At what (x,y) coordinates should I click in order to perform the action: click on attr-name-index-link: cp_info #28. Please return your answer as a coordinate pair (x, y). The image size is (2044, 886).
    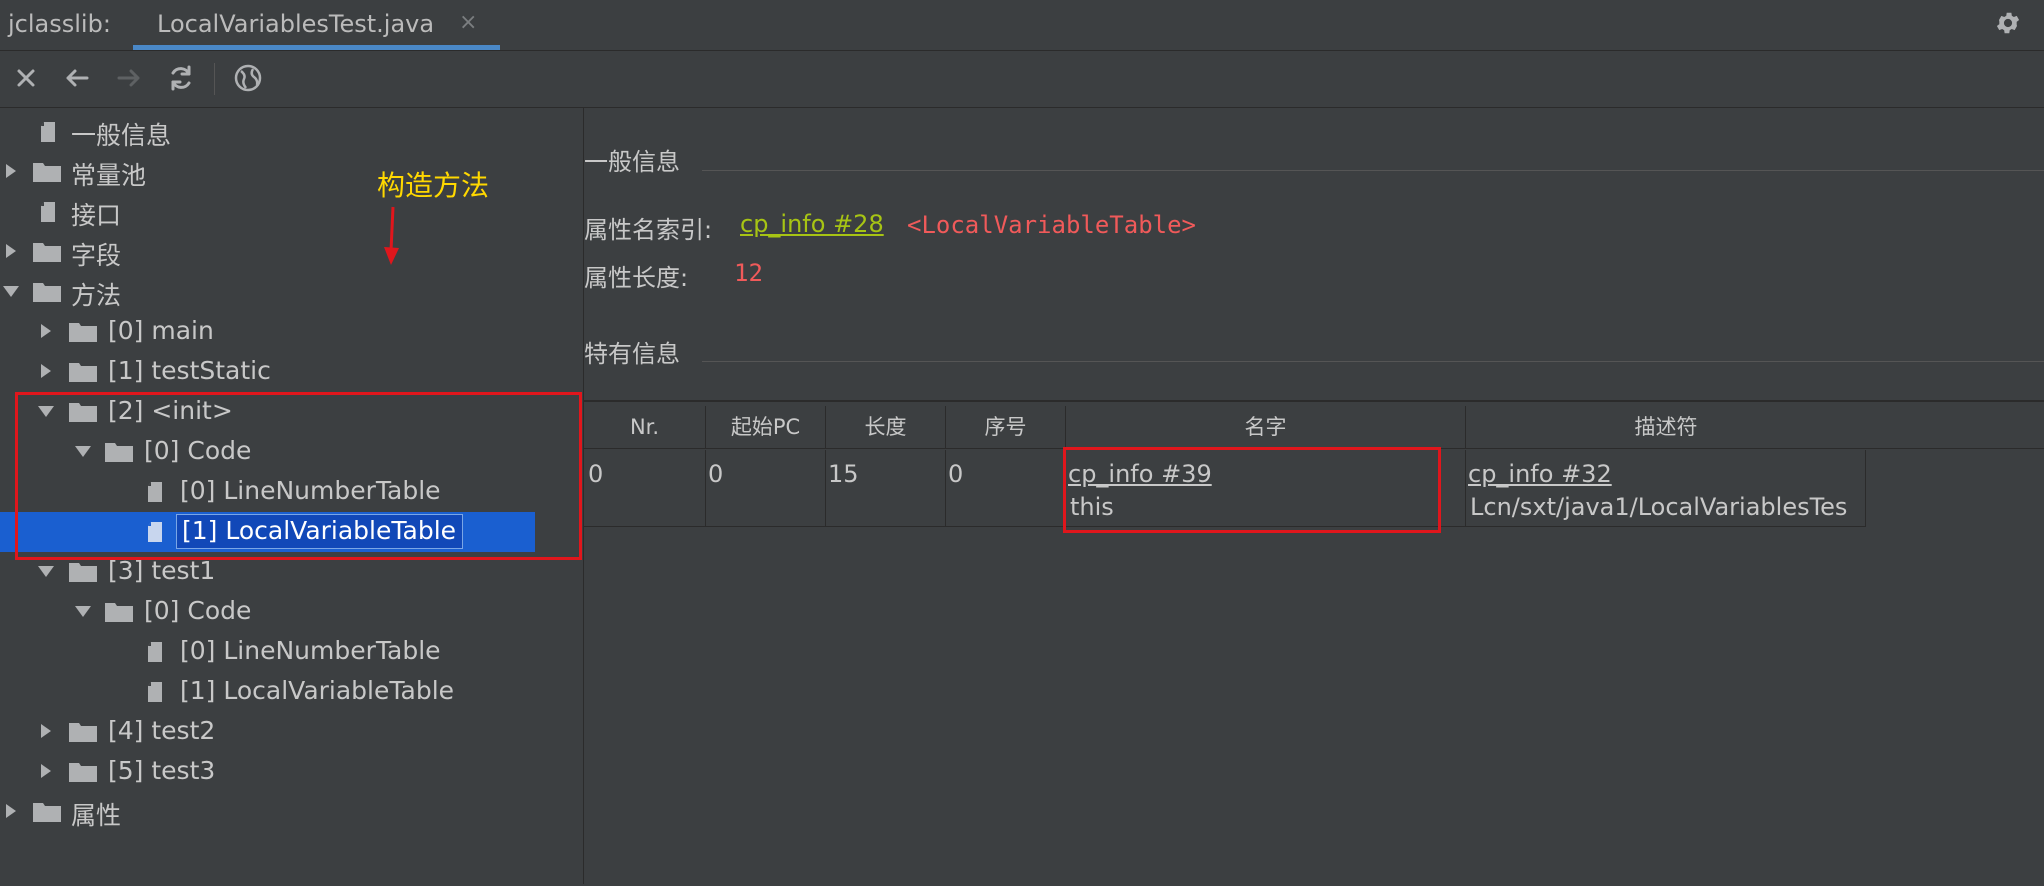
    Looking at the image, I should click on (812, 224).